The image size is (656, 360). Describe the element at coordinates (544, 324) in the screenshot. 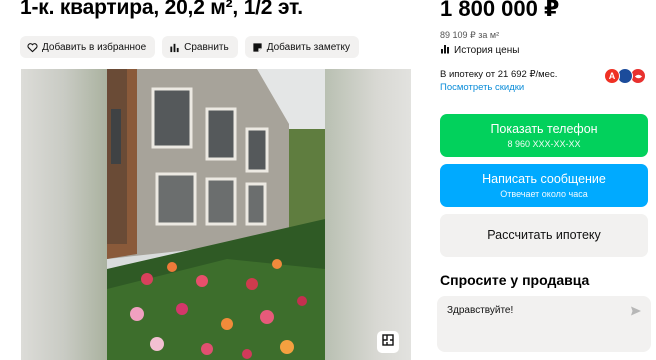

I see `seller-message-box: Здравствуйте!` at that location.